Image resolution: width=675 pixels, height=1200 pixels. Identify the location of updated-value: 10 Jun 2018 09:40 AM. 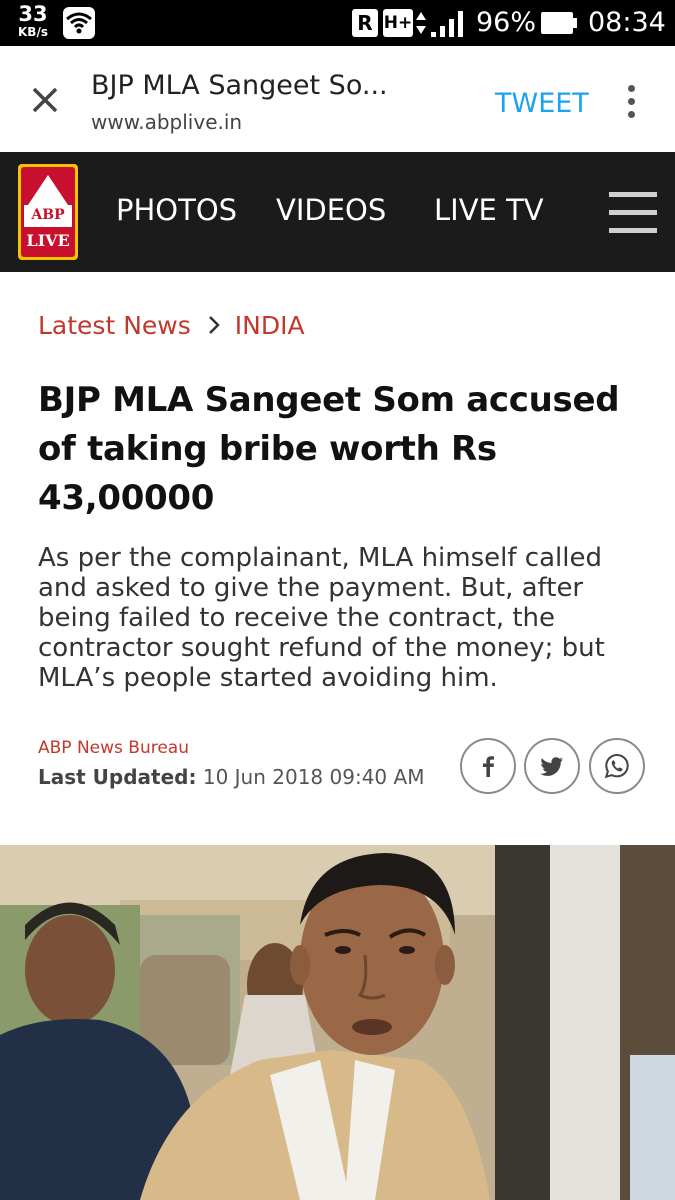
(313, 777).